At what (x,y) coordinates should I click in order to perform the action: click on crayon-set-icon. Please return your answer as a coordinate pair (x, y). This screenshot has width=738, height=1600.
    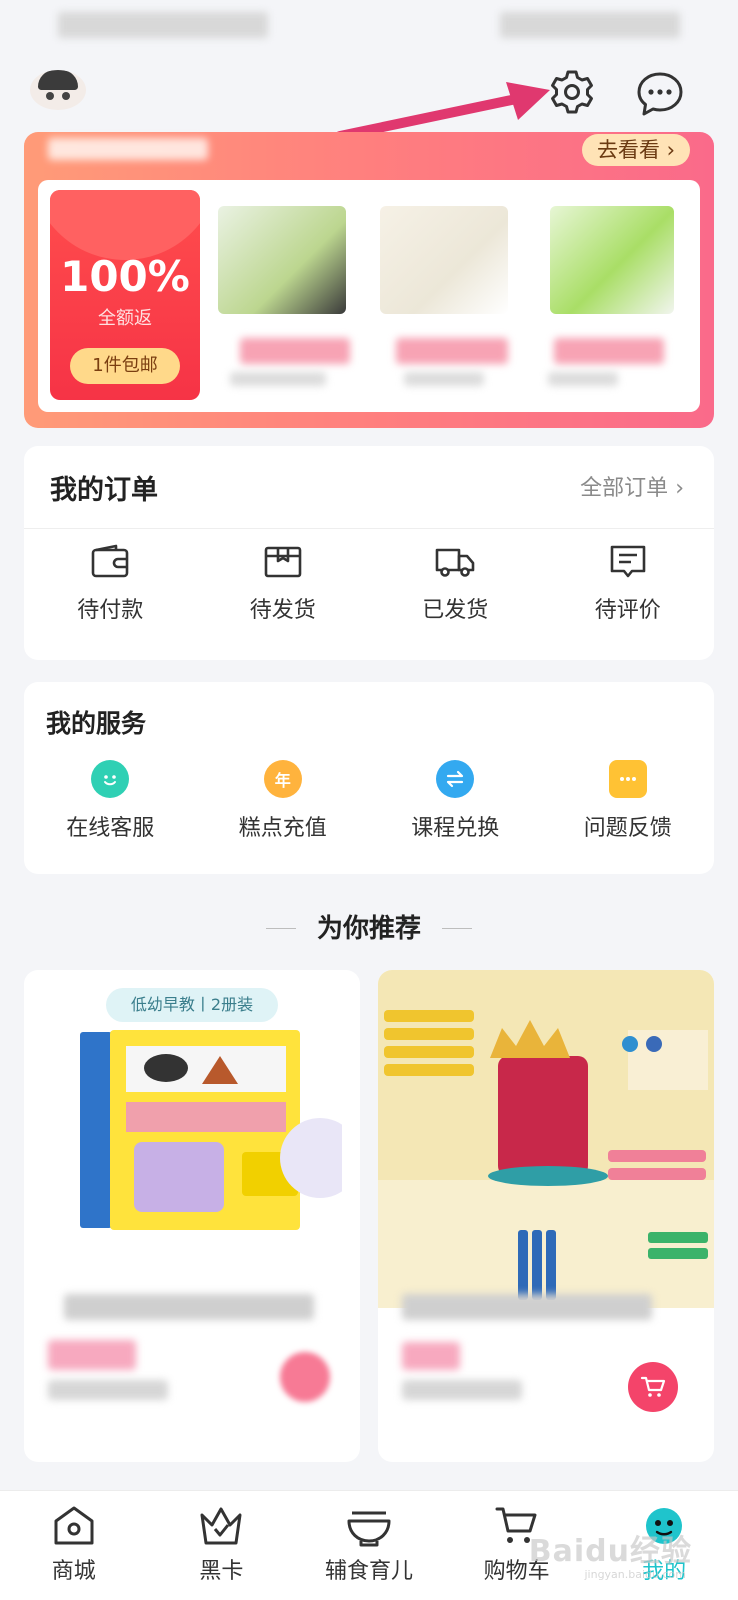
    Looking at the image, I should click on (546, 1139).